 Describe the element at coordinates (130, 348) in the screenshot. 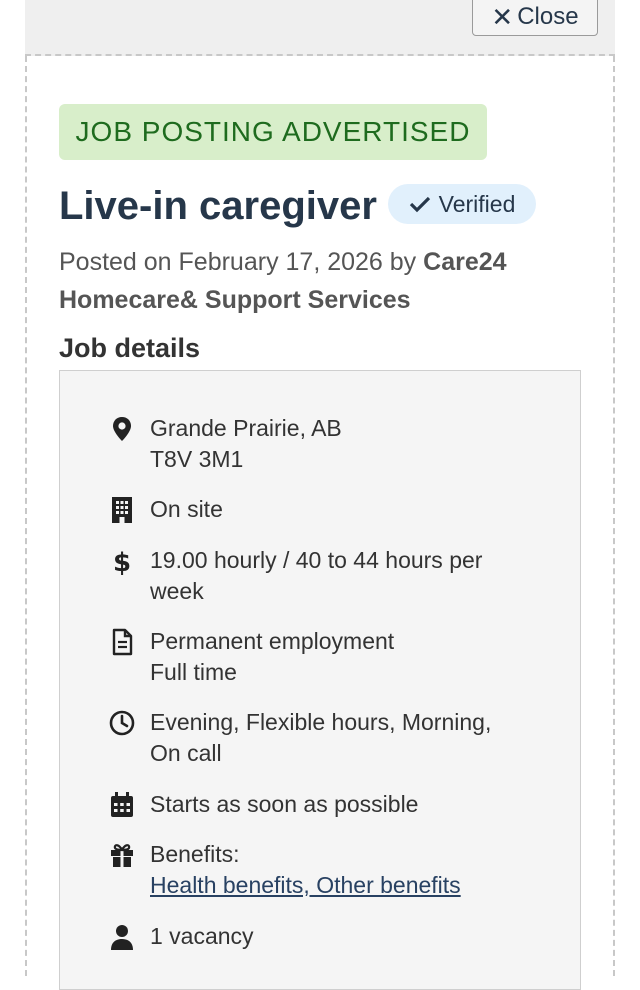

I see `job-details-heading: Job details` at that location.